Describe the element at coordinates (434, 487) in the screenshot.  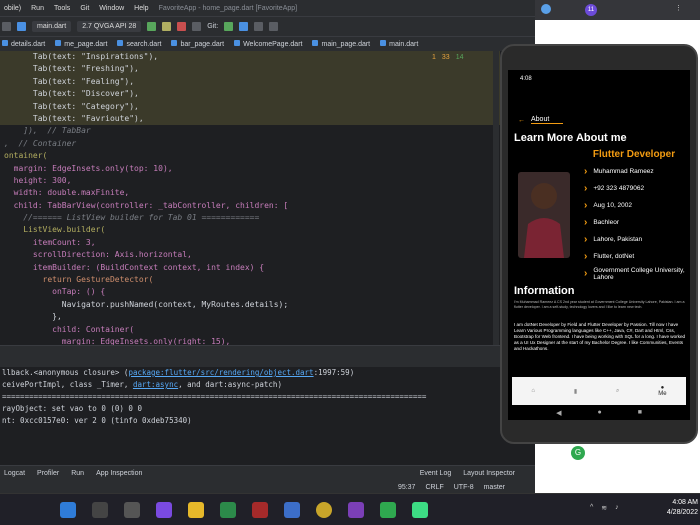
I see `line-separator: CRLF` at that location.